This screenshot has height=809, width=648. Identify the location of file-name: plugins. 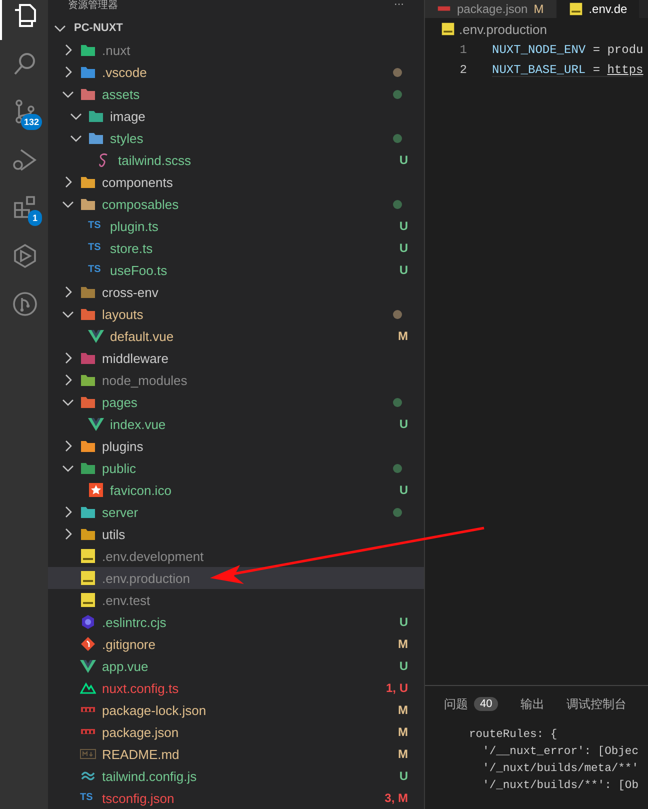
(123, 446).